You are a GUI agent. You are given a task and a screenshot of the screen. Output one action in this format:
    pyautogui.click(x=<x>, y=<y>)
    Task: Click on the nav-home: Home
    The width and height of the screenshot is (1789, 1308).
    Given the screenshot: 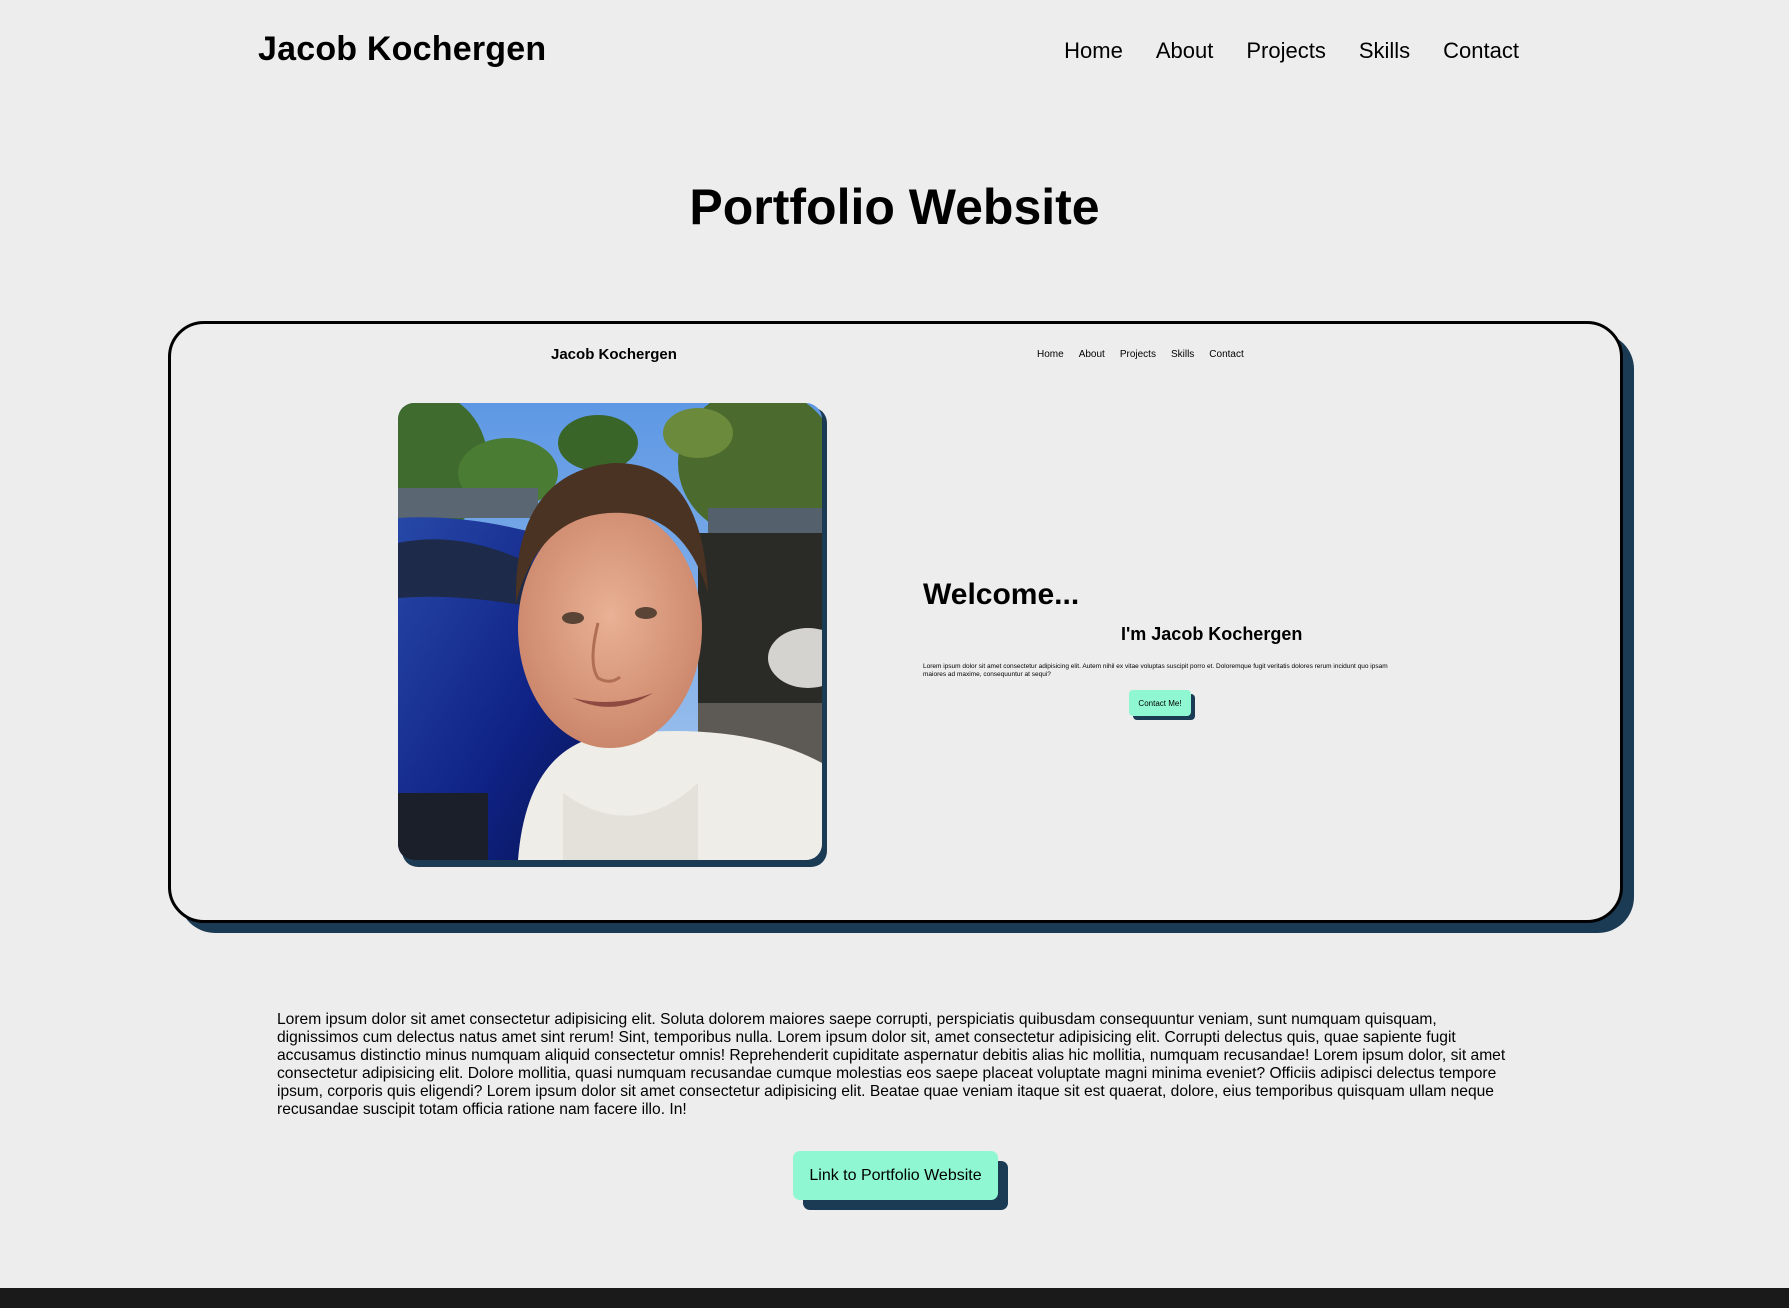 What is the action you would take?
    pyautogui.click(x=1093, y=51)
    